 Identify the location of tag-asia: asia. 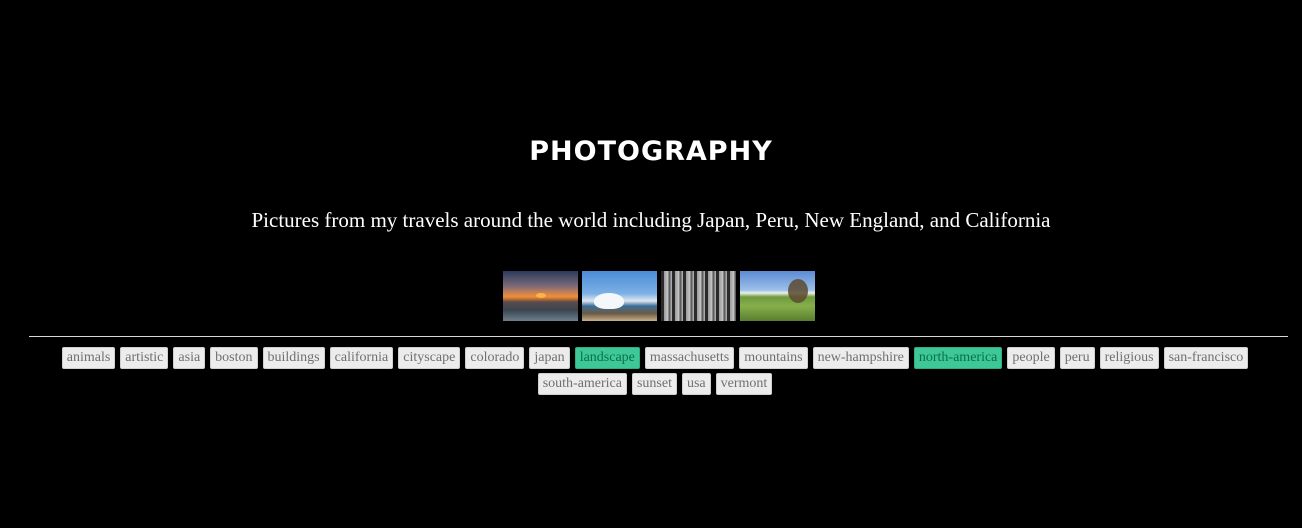
(189, 358).